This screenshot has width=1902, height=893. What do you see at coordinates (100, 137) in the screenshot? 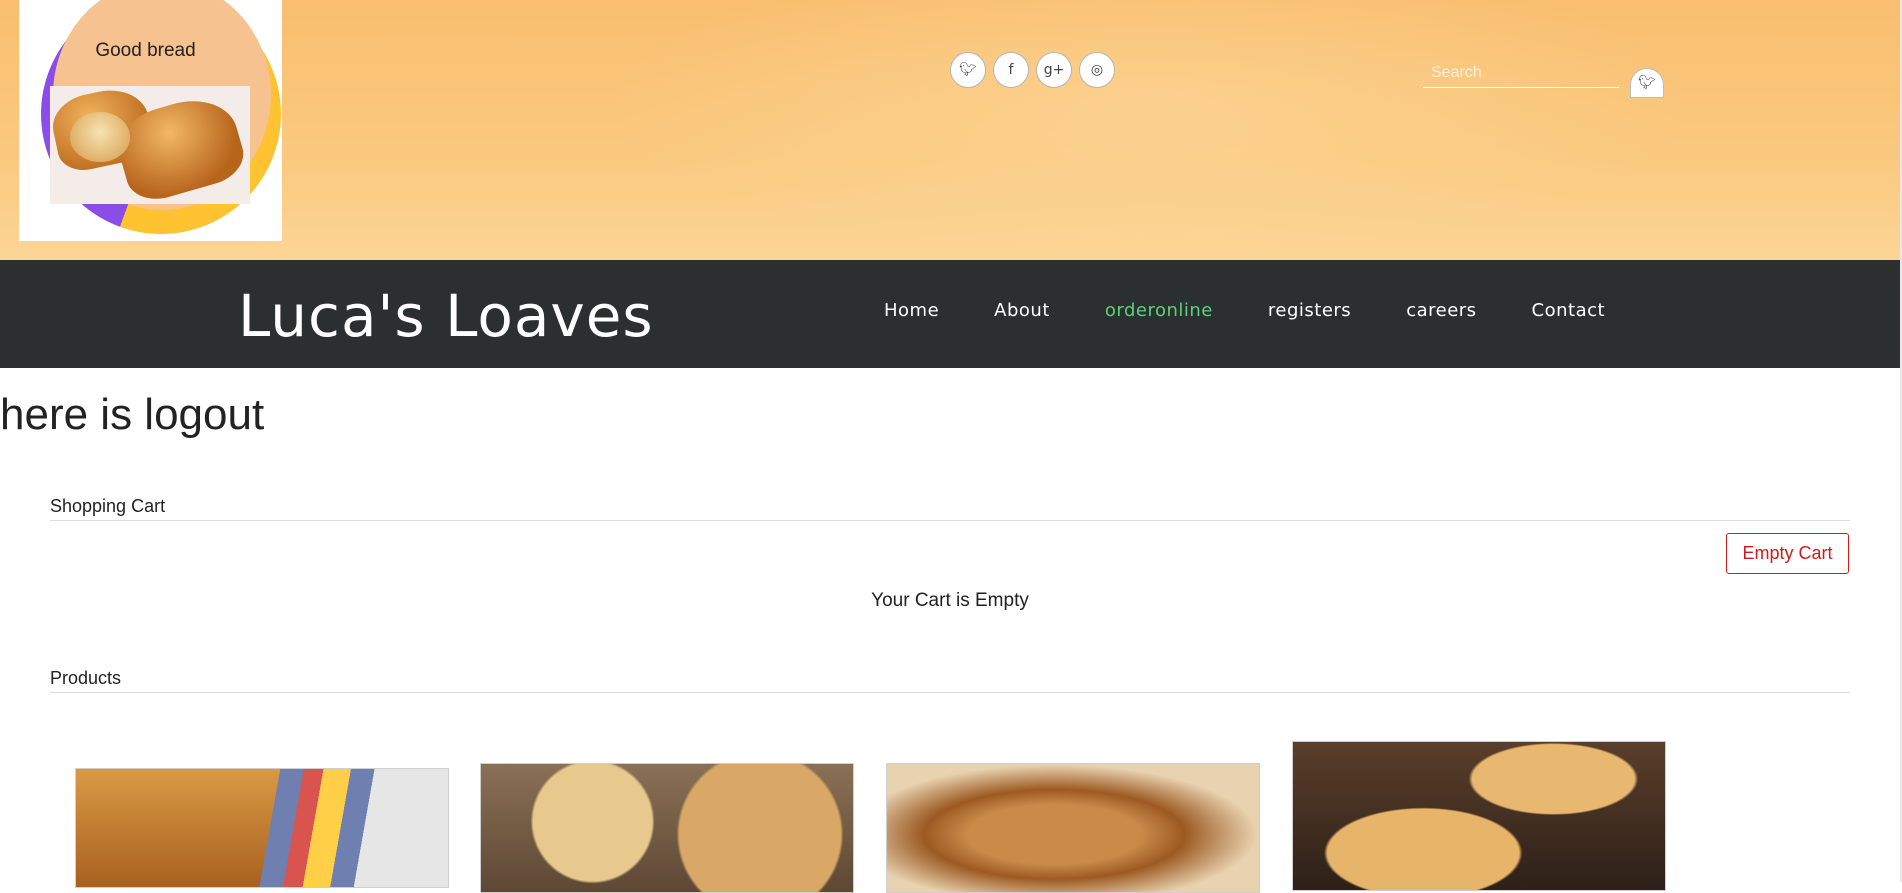
I see `bread-slice-shape` at bounding box center [100, 137].